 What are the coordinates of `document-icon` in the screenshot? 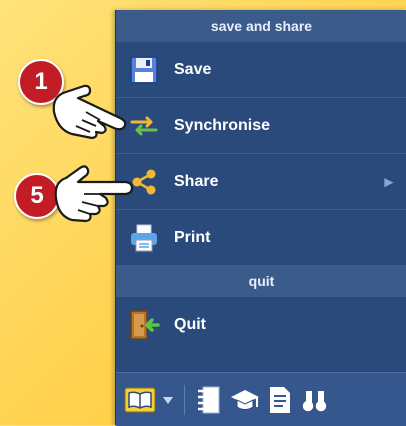 It's located at (280, 400).